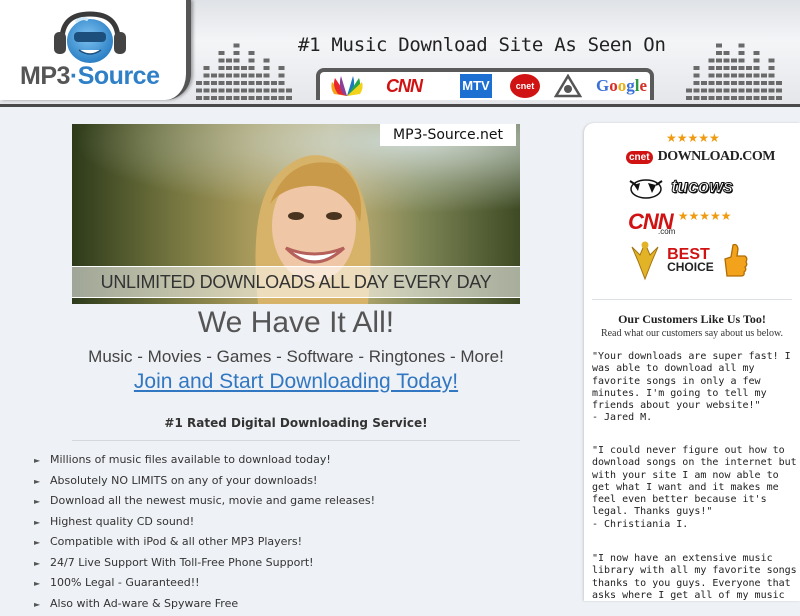 This screenshot has height=616, width=800. I want to click on cnet-badge: cnet, so click(639, 157).